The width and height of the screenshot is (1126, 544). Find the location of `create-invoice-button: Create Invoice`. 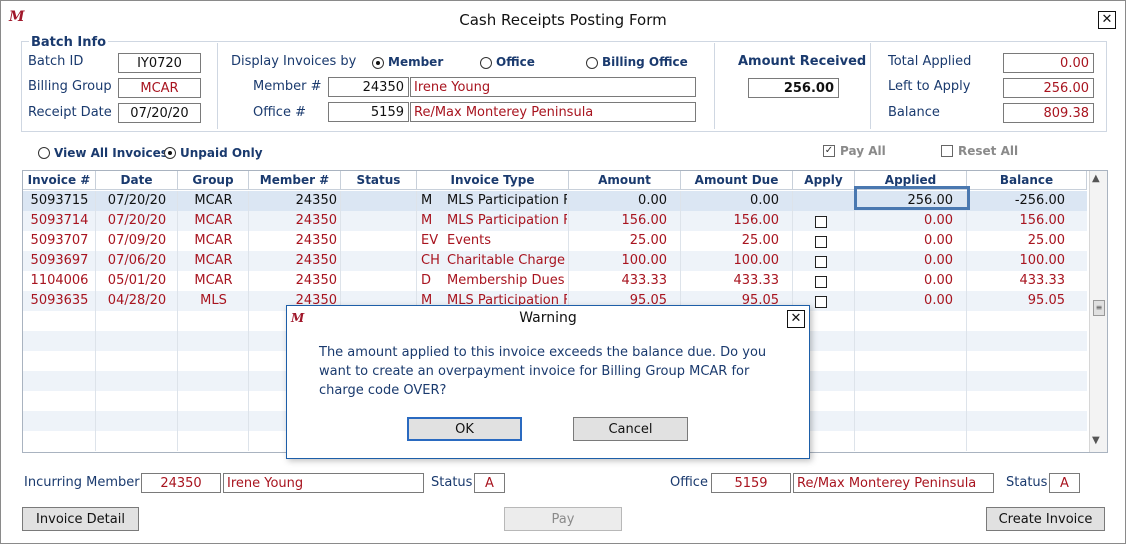

create-invoice-button: Create Invoice is located at coordinates (1045, 519).